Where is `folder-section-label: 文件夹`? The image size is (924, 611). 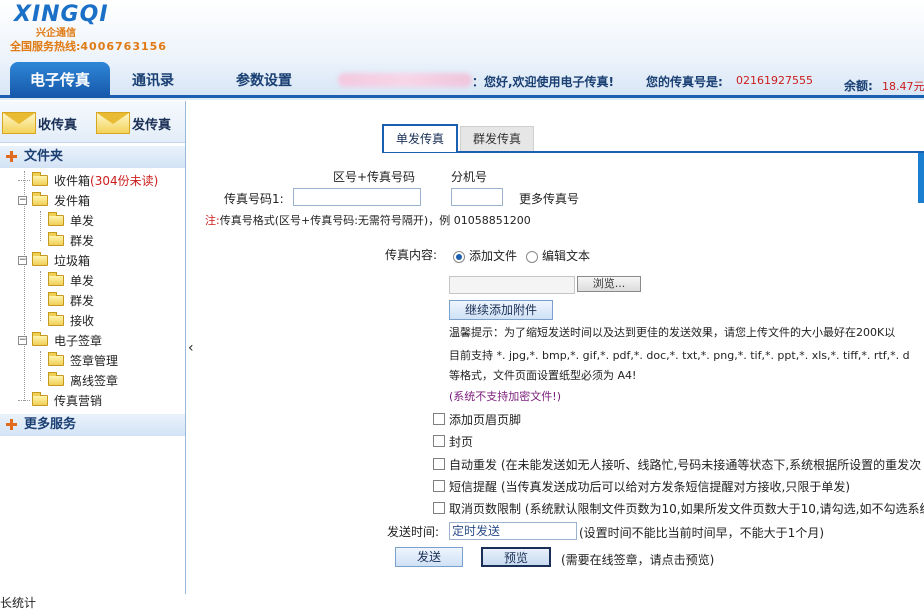
folder-section-label: 文件夹 is located at coordinates (44, 156).